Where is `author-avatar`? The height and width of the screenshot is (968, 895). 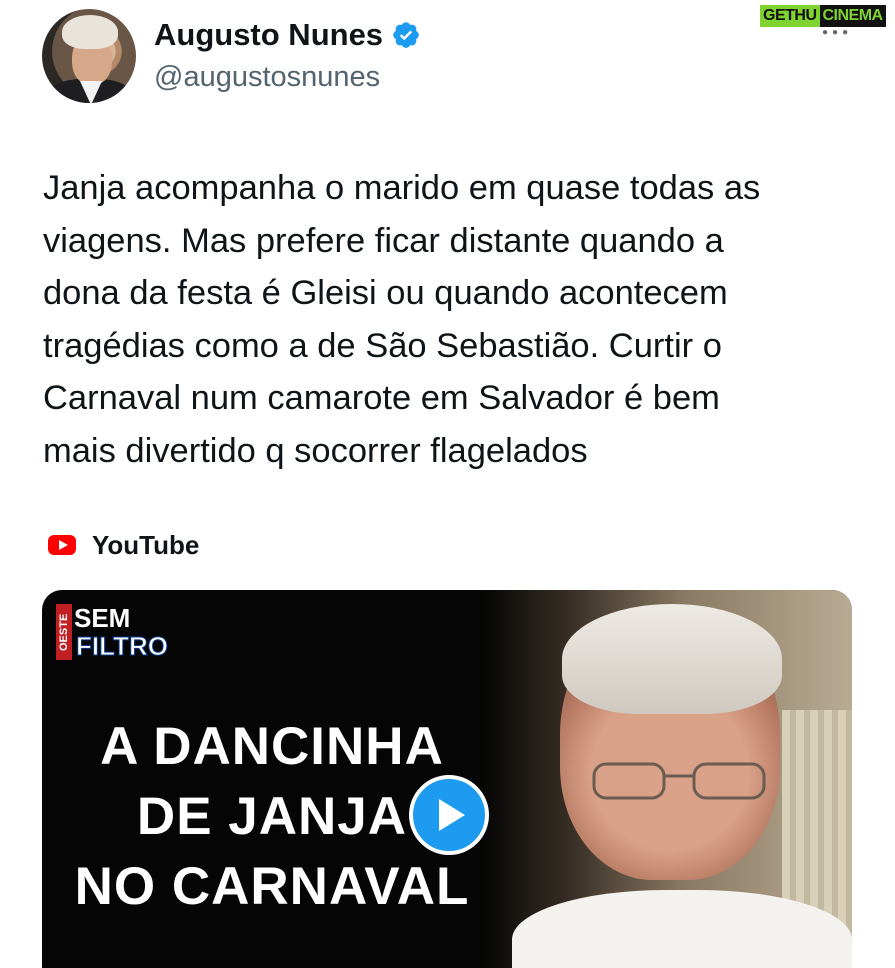 author-avatar is located at coordinates (89, 56).